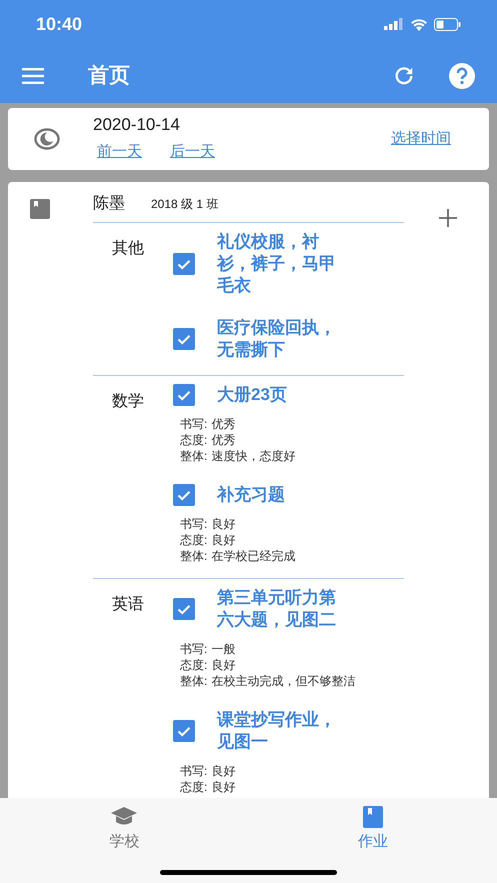 The width and height of the screenshot is (497, 883). I want to click on evaluation-value: 在校主动完成，但不够整洁, so click(283, 681).